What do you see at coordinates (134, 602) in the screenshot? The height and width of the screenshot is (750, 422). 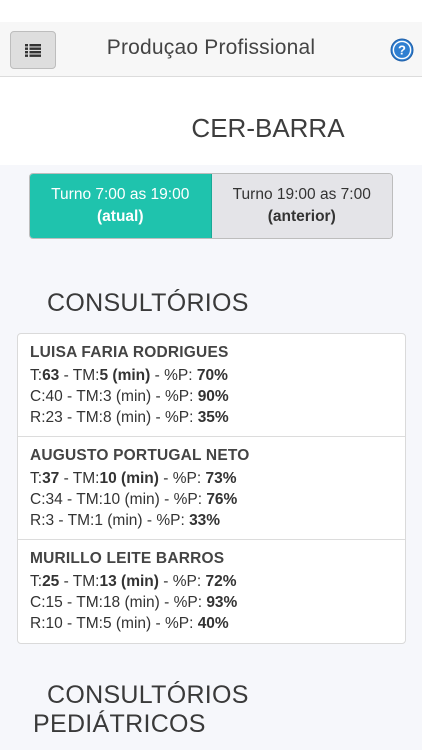 I see `consult-line: C:15 - TM:18 (min) - %P: 93%` at bounding box center [134, 602].